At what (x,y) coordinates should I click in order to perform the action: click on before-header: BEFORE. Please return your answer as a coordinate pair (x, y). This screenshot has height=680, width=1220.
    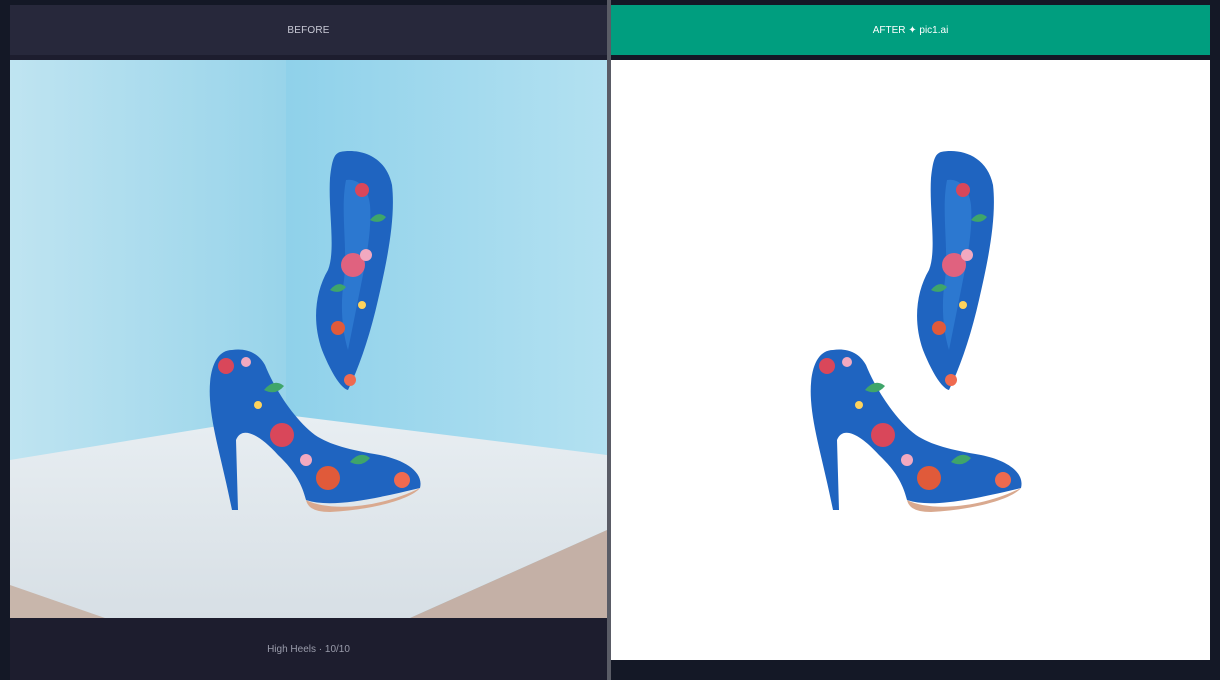
    Looking at the image, I should click on (308, 30).